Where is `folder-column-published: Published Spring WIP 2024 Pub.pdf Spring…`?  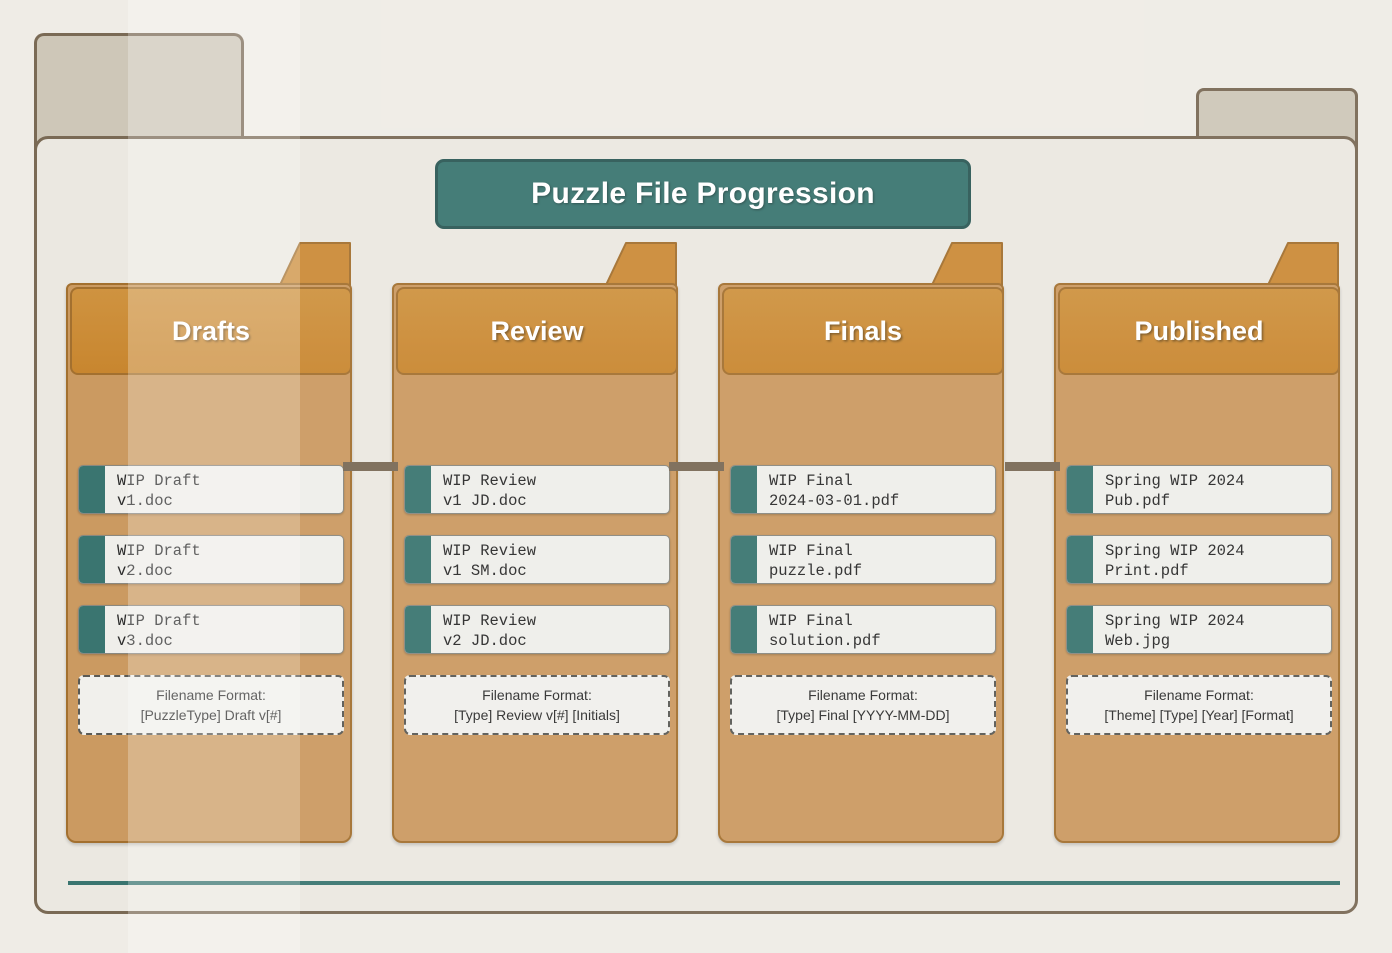 folder-column-published: Published Spring WIP 2024 Pub.pdf Spring… is located at coordinates (1197, 542).